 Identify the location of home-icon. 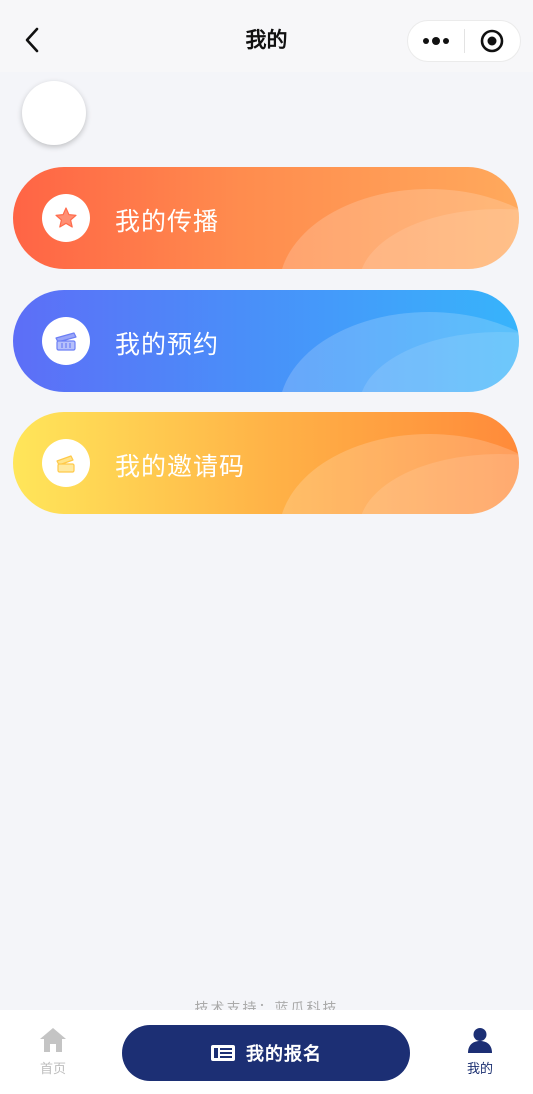
(53, 1040).